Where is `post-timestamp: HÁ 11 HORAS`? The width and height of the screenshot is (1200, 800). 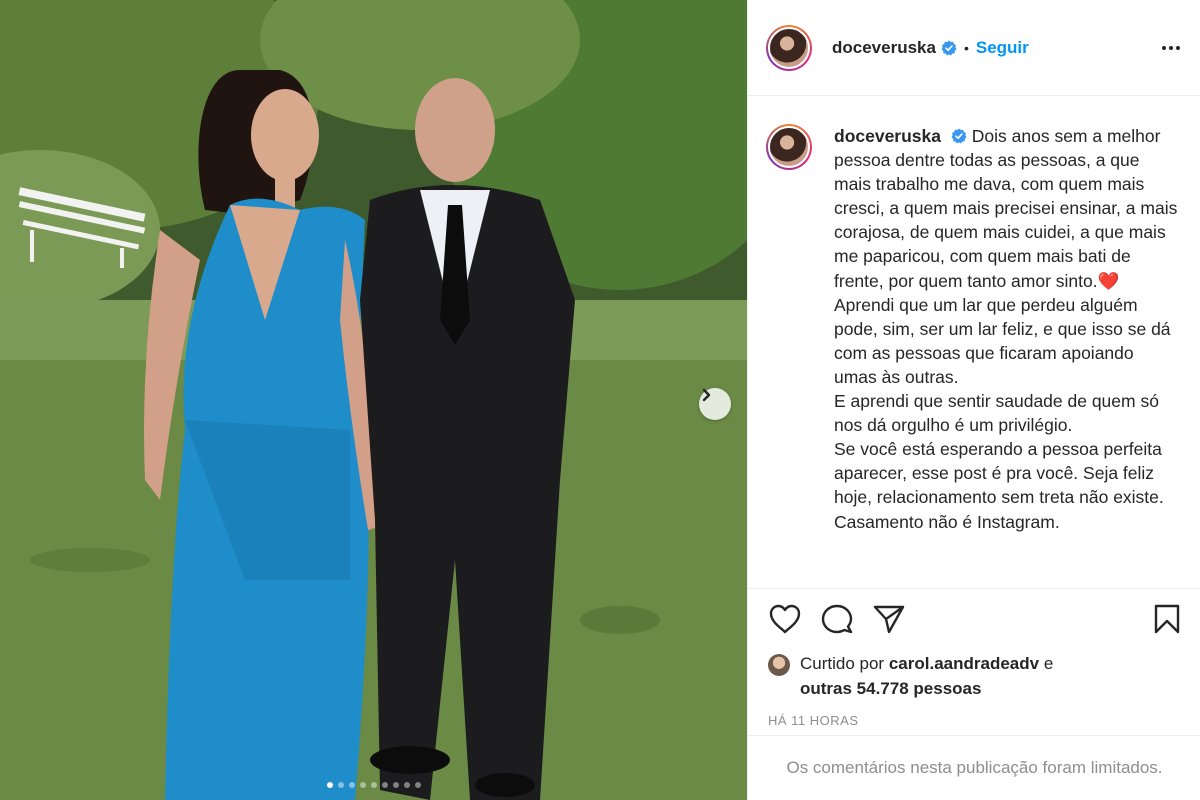 post-timestamp: HÁ 11 HORAS is located at coordinates (975, 720).